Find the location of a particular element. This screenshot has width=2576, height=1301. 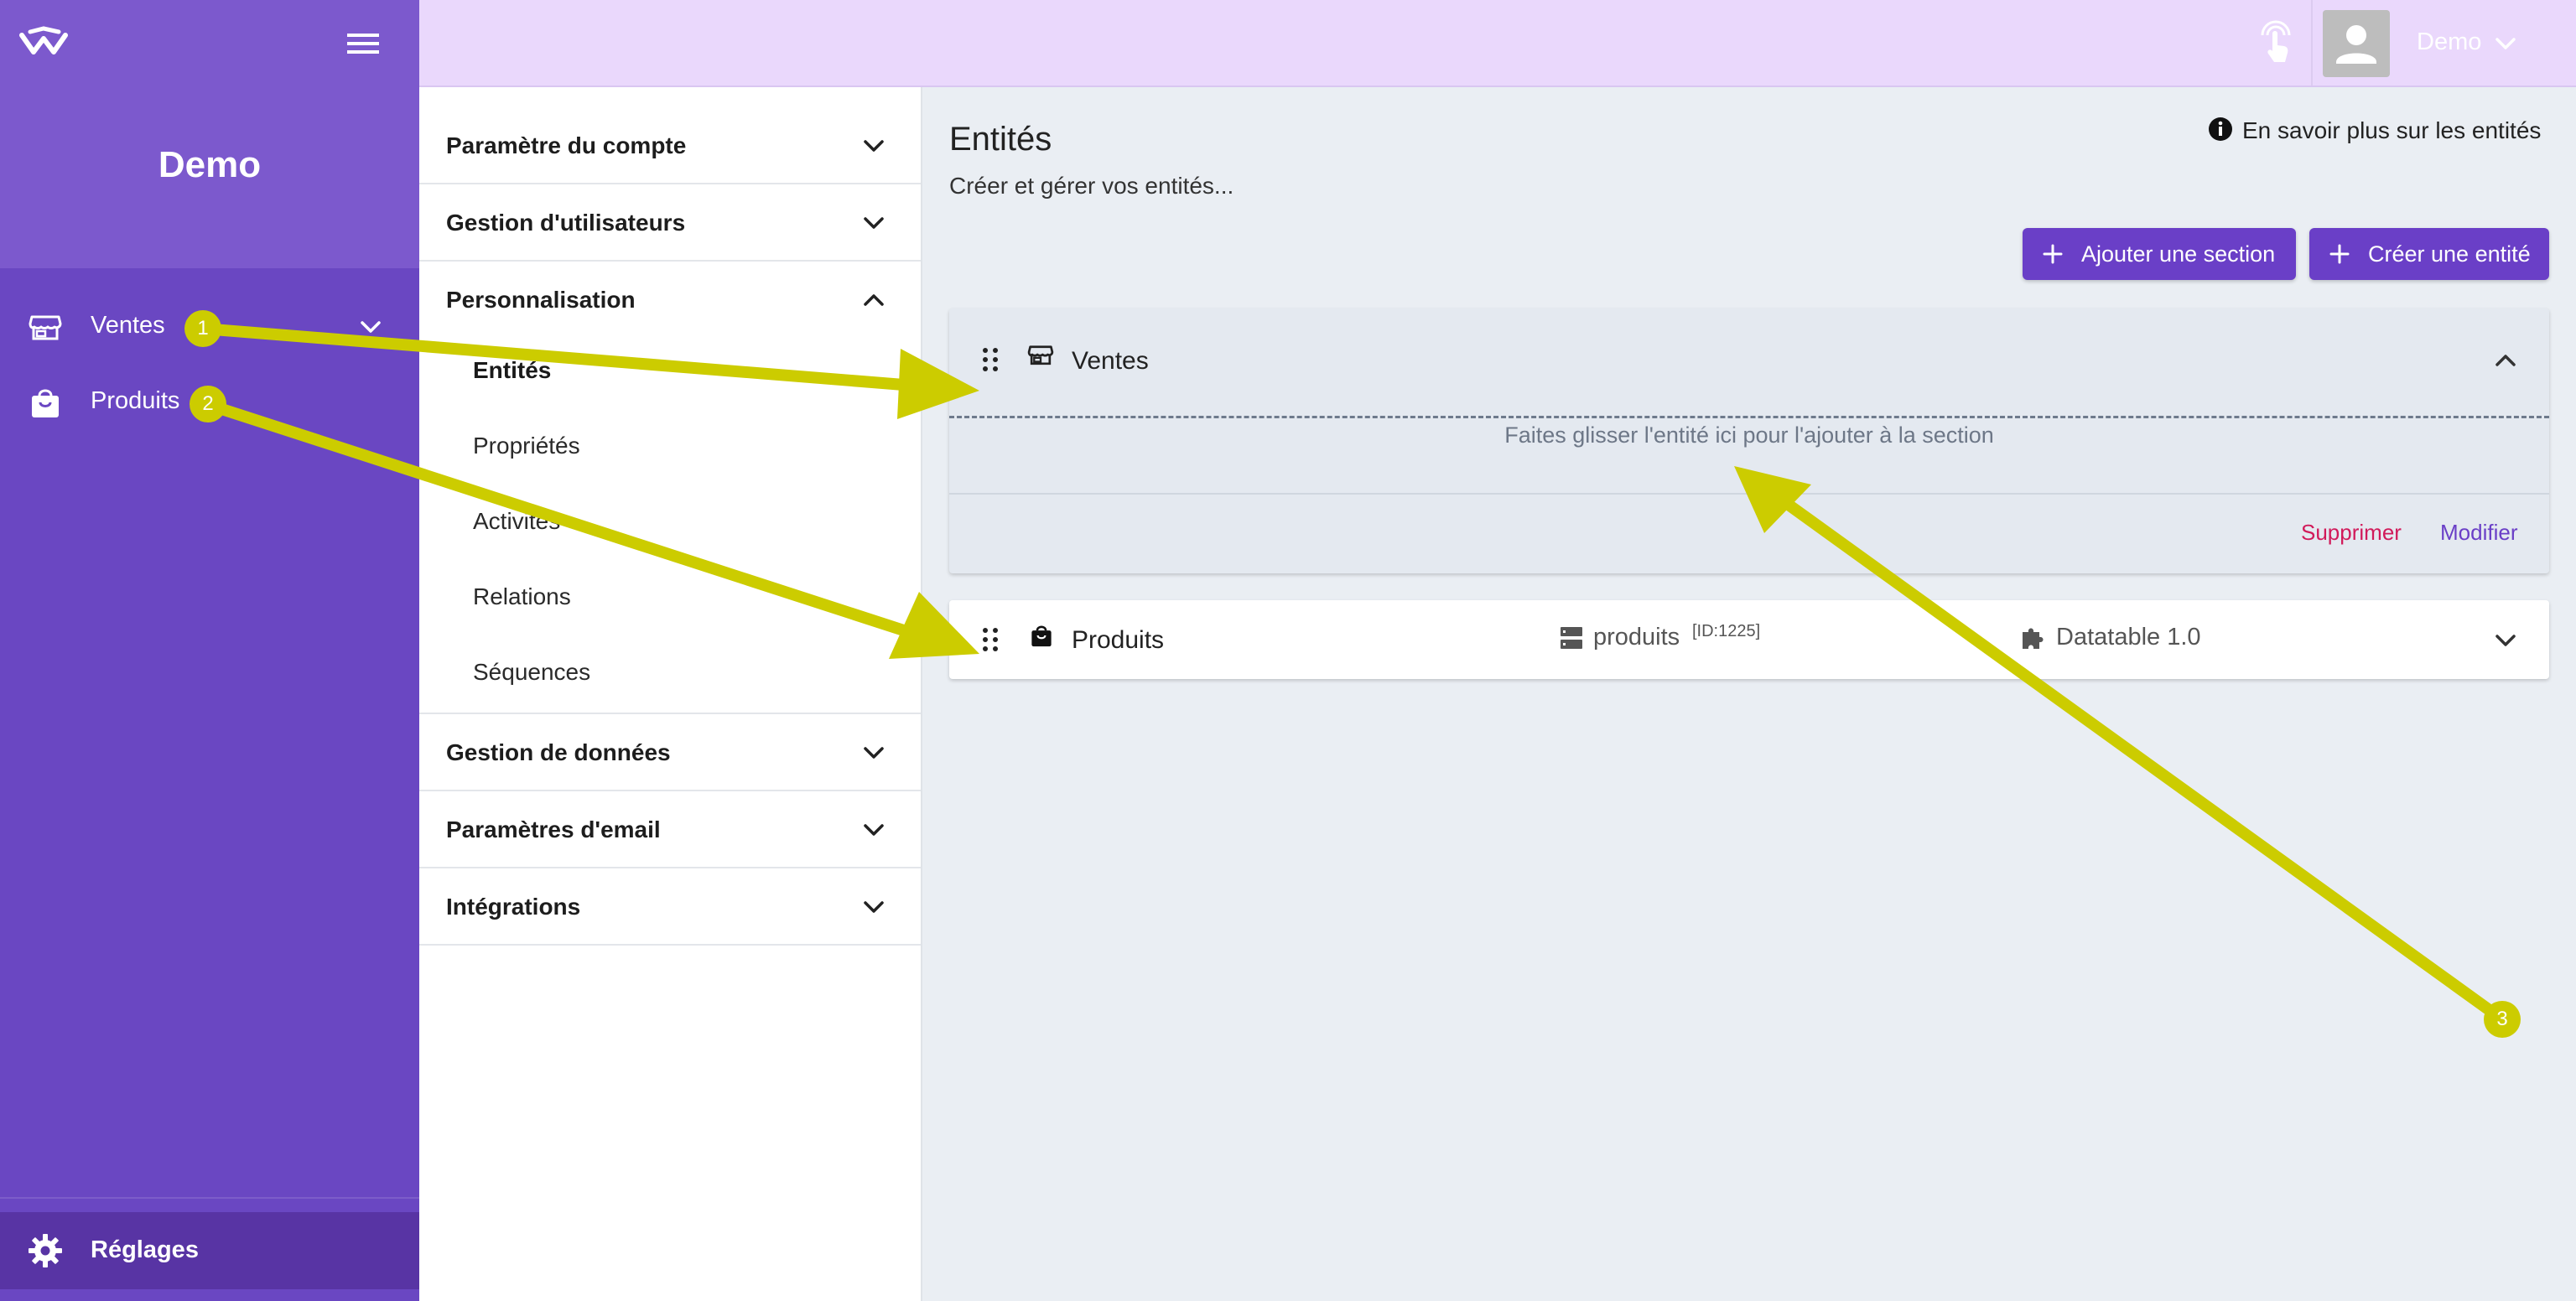

drop-zone-border is located at coordinates (1749, 417).